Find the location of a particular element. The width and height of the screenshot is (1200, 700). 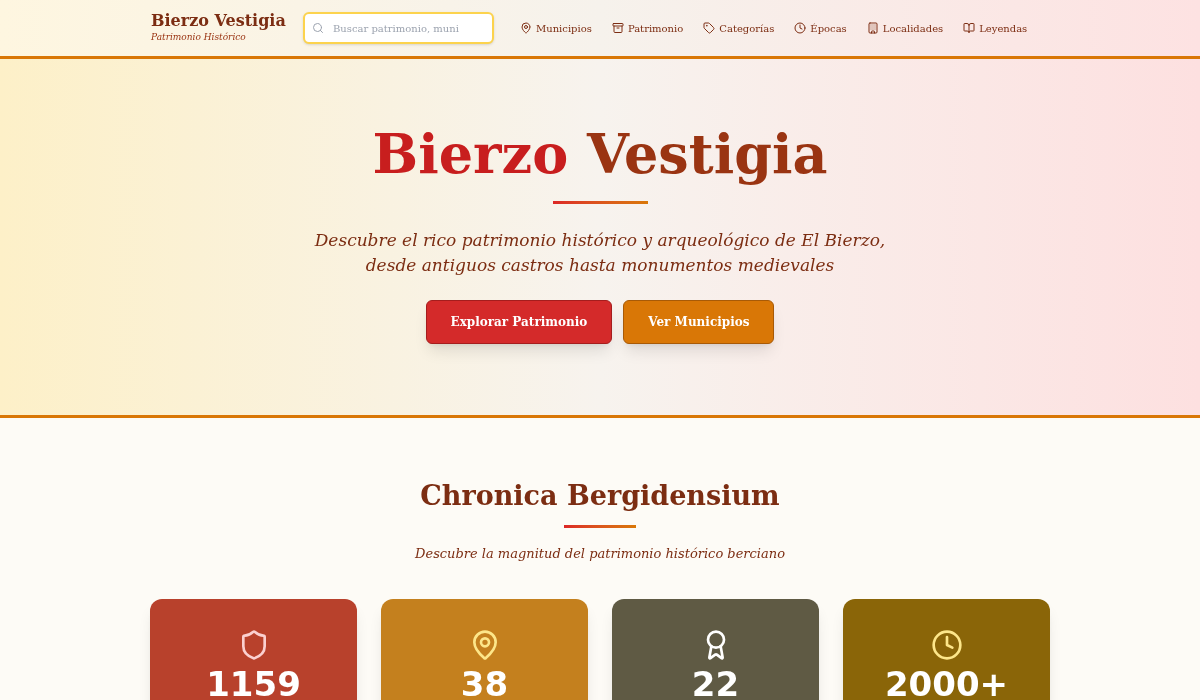

stat-value: 2000+ is located at coordinates (946, 683).